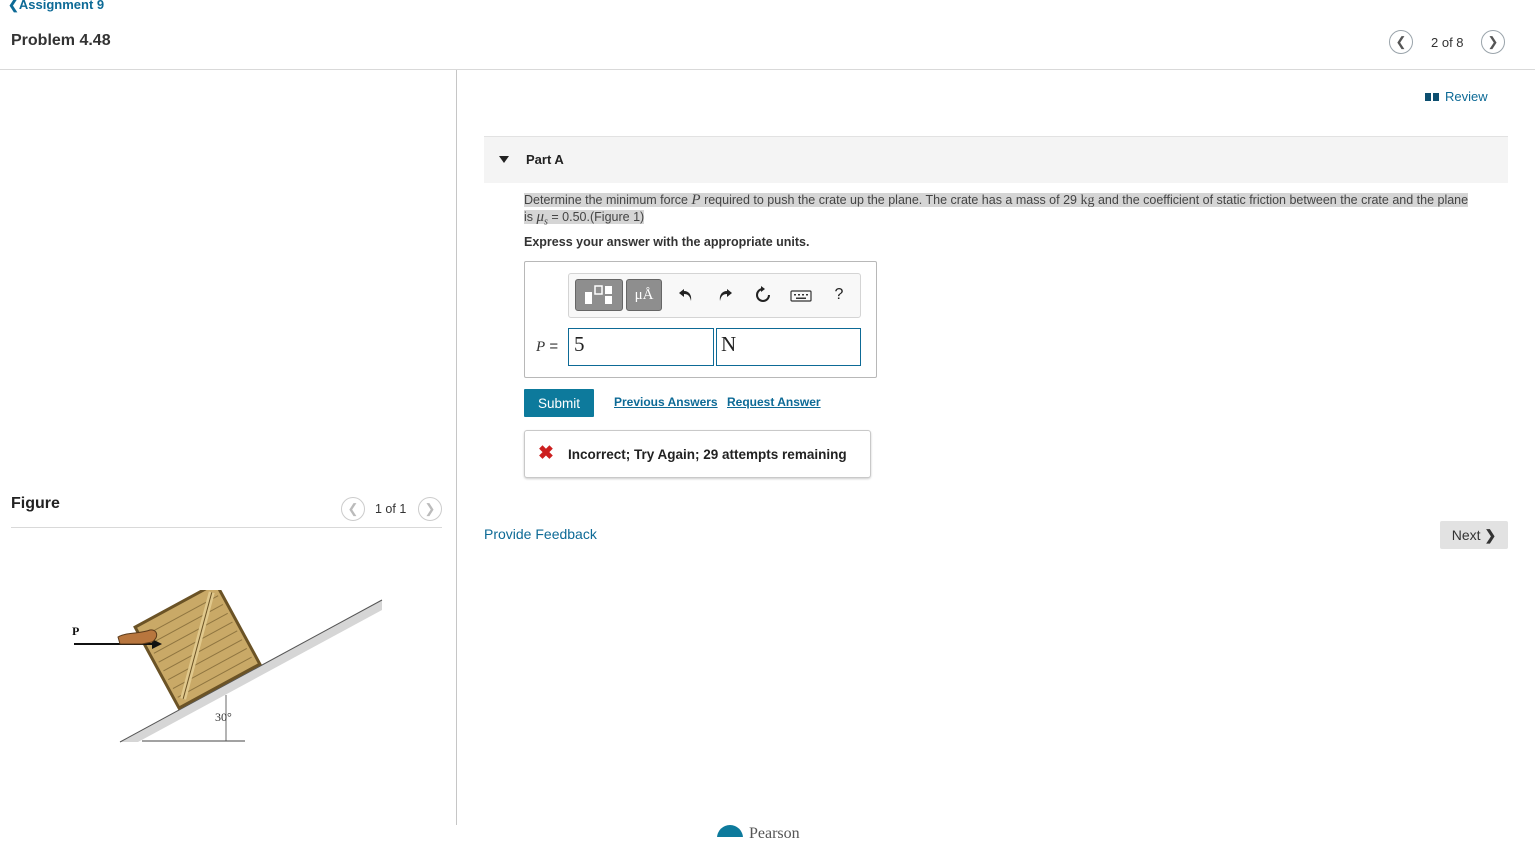 The image size is (1535, 843). I want to click on symbol-P: P, so click(696, 200).